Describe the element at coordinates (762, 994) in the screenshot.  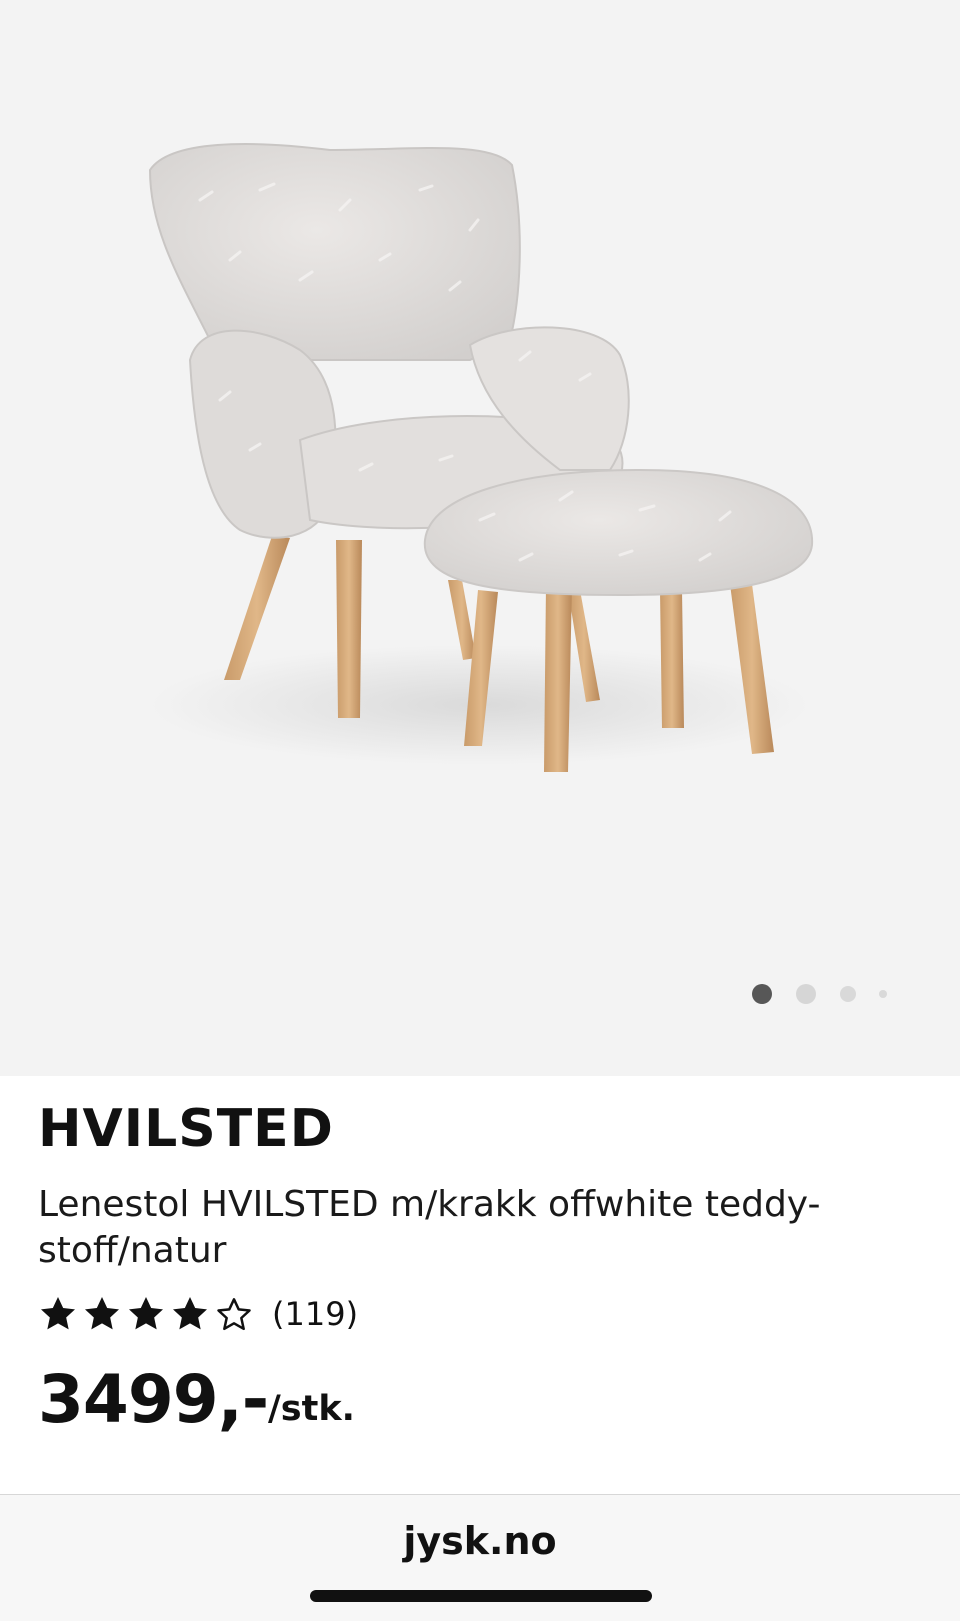
I see `gallery-dot-active` at that location.